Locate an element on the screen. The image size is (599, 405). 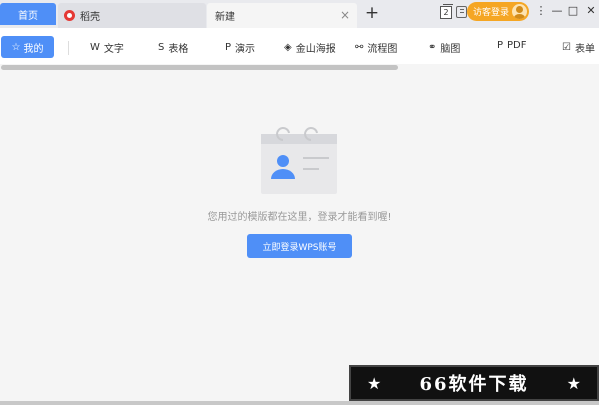
toolbar-item-mindmap: ⚭ 脑图 is located at coordinates (444, 47).